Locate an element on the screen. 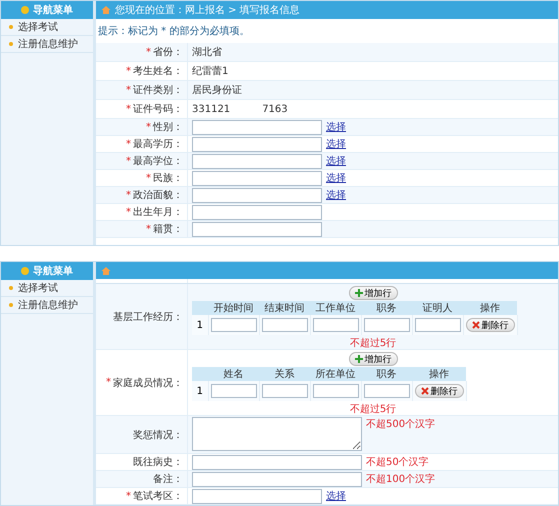  label-text: 最高学位： is located at coordinates (158, 161).